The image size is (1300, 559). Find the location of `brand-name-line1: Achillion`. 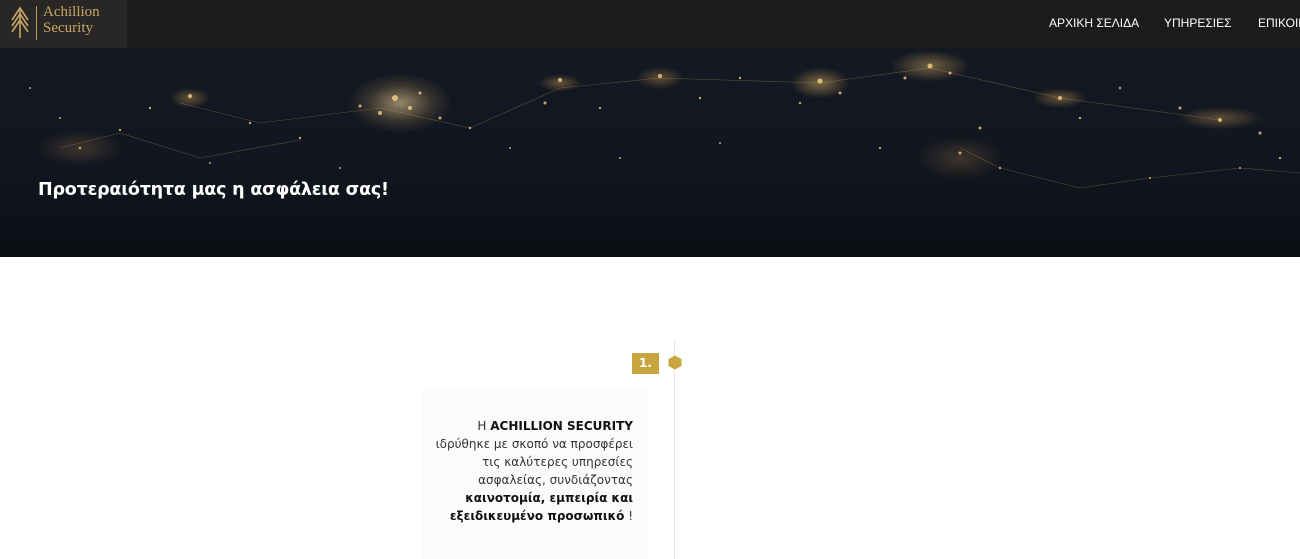

brand-name-line1: Achillion is located at coordinates (71, 12).